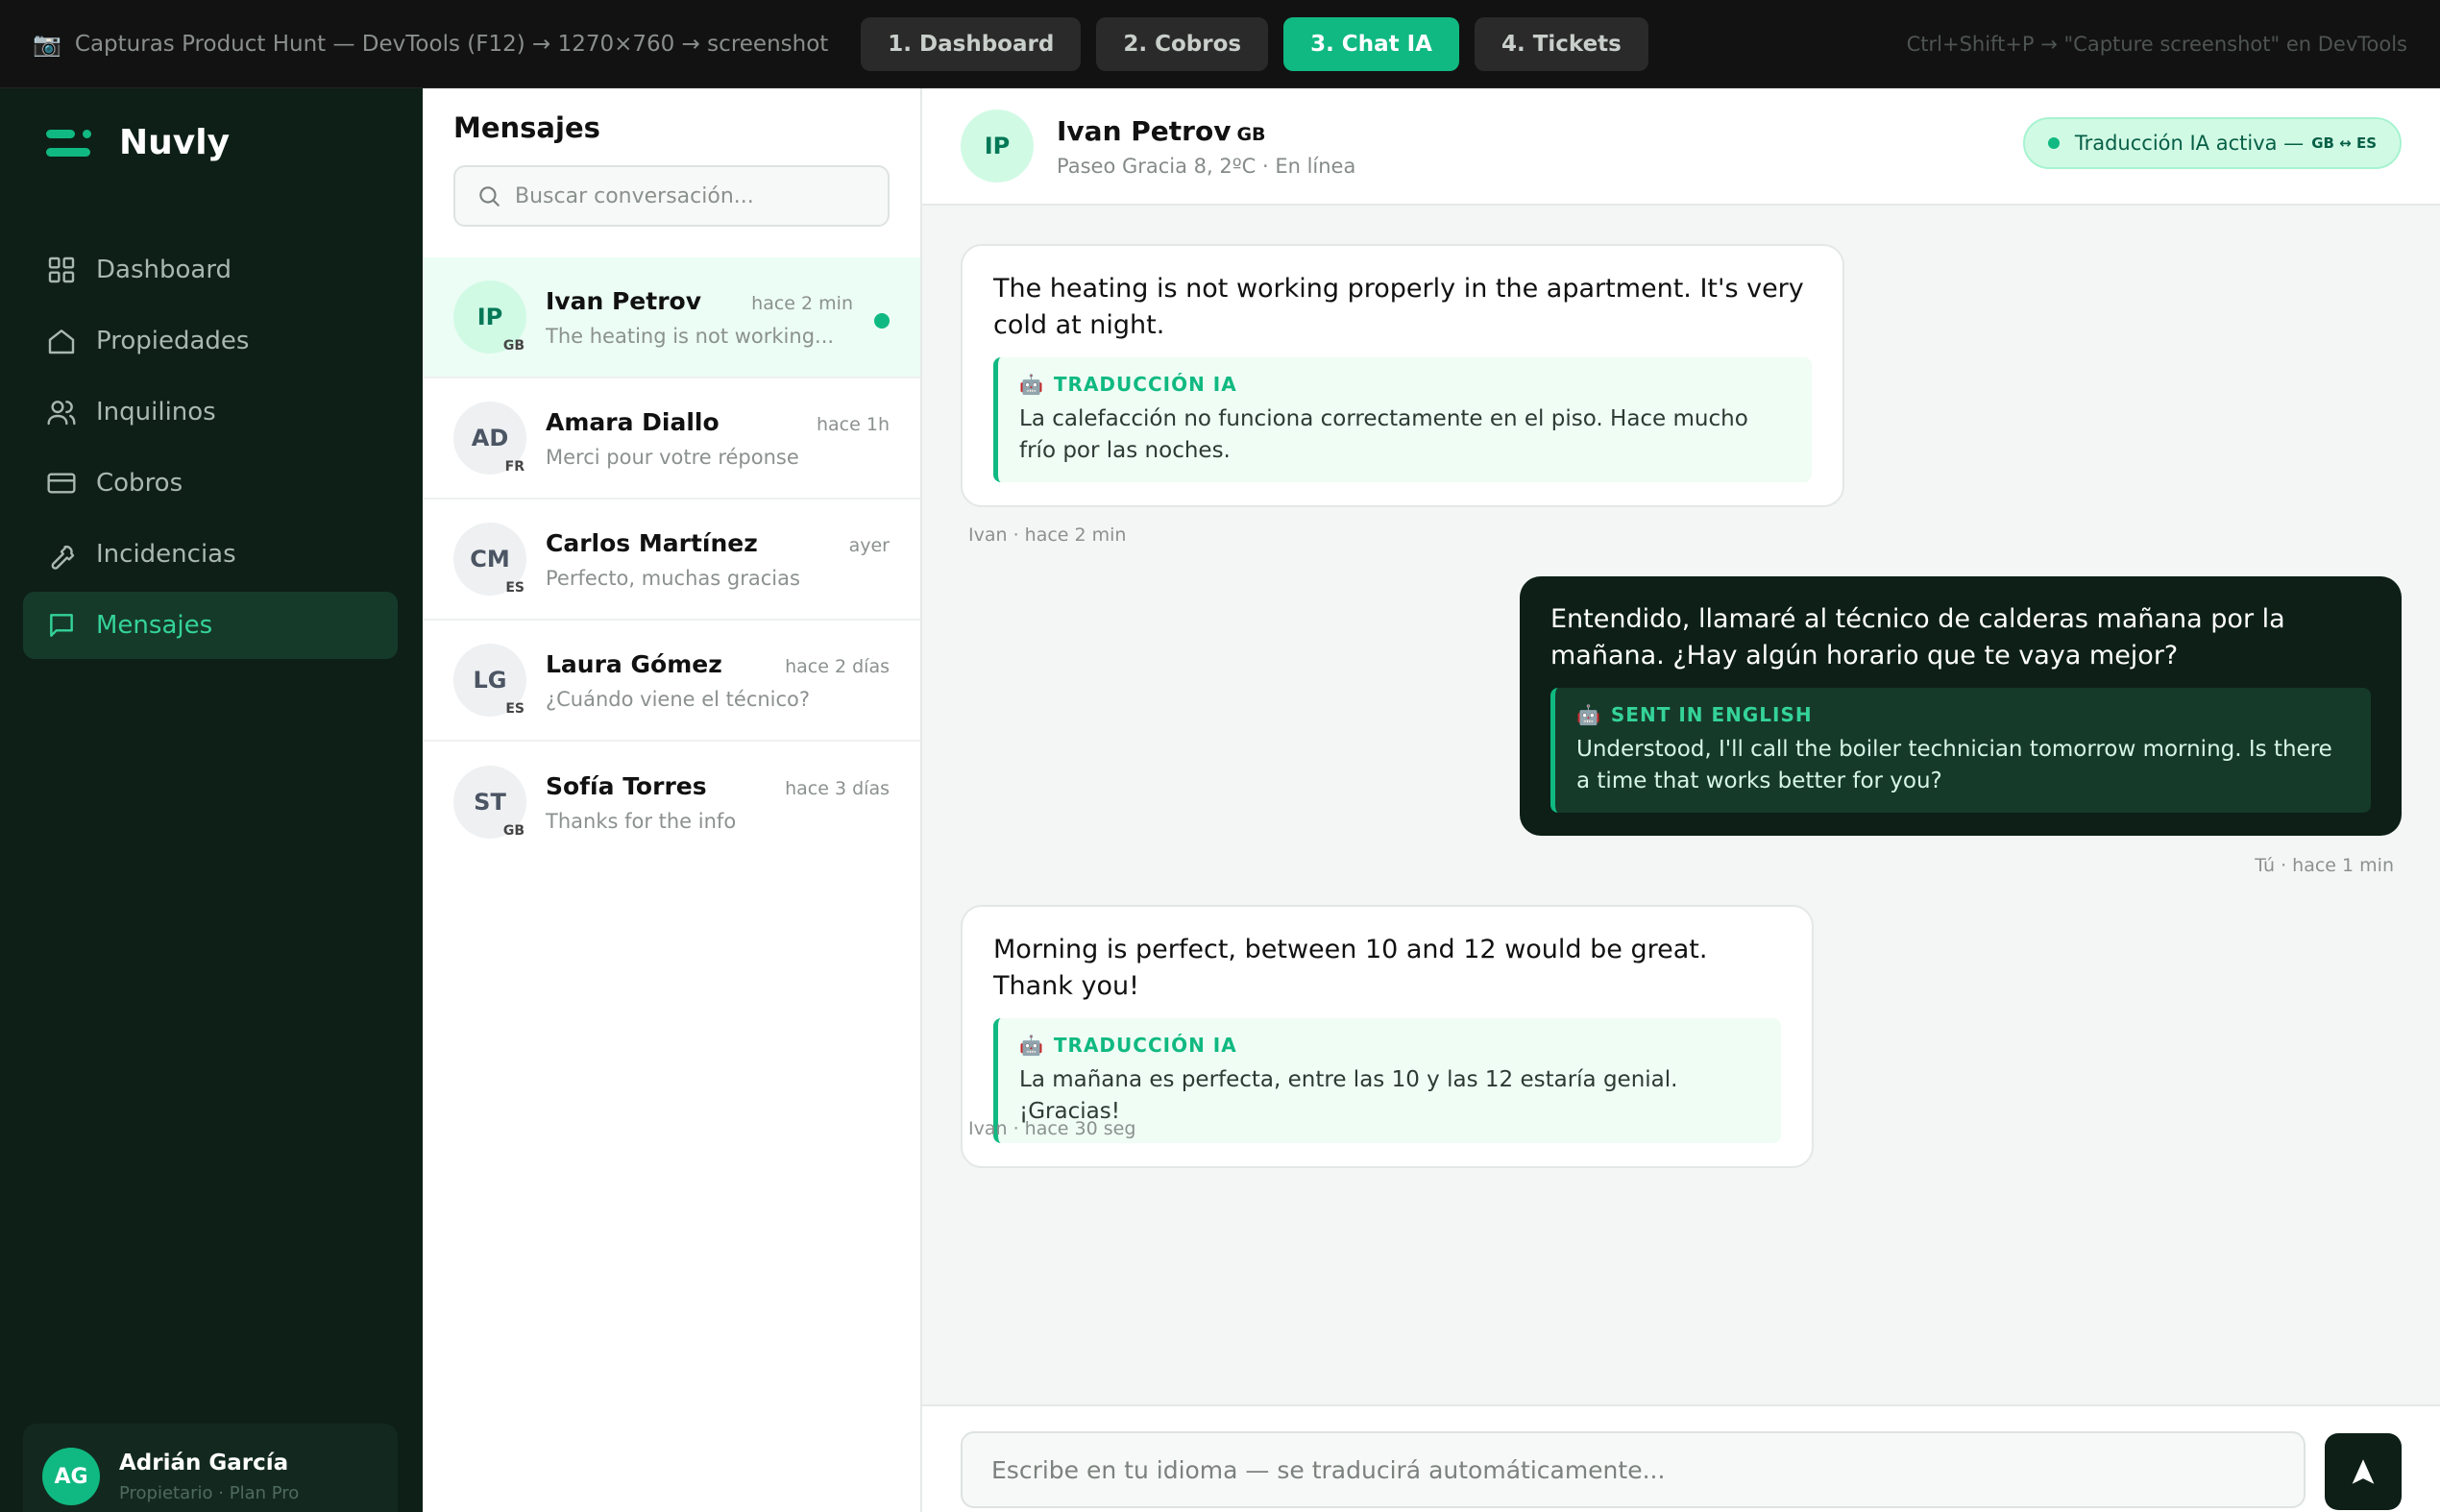 Image resolution: width=2440 pixels, height=1512 pixels. What do you see at coordinates (626, 785) in the screenshot?
I see `contact-name: Sofía Torres` at bounding box center [626, 785].